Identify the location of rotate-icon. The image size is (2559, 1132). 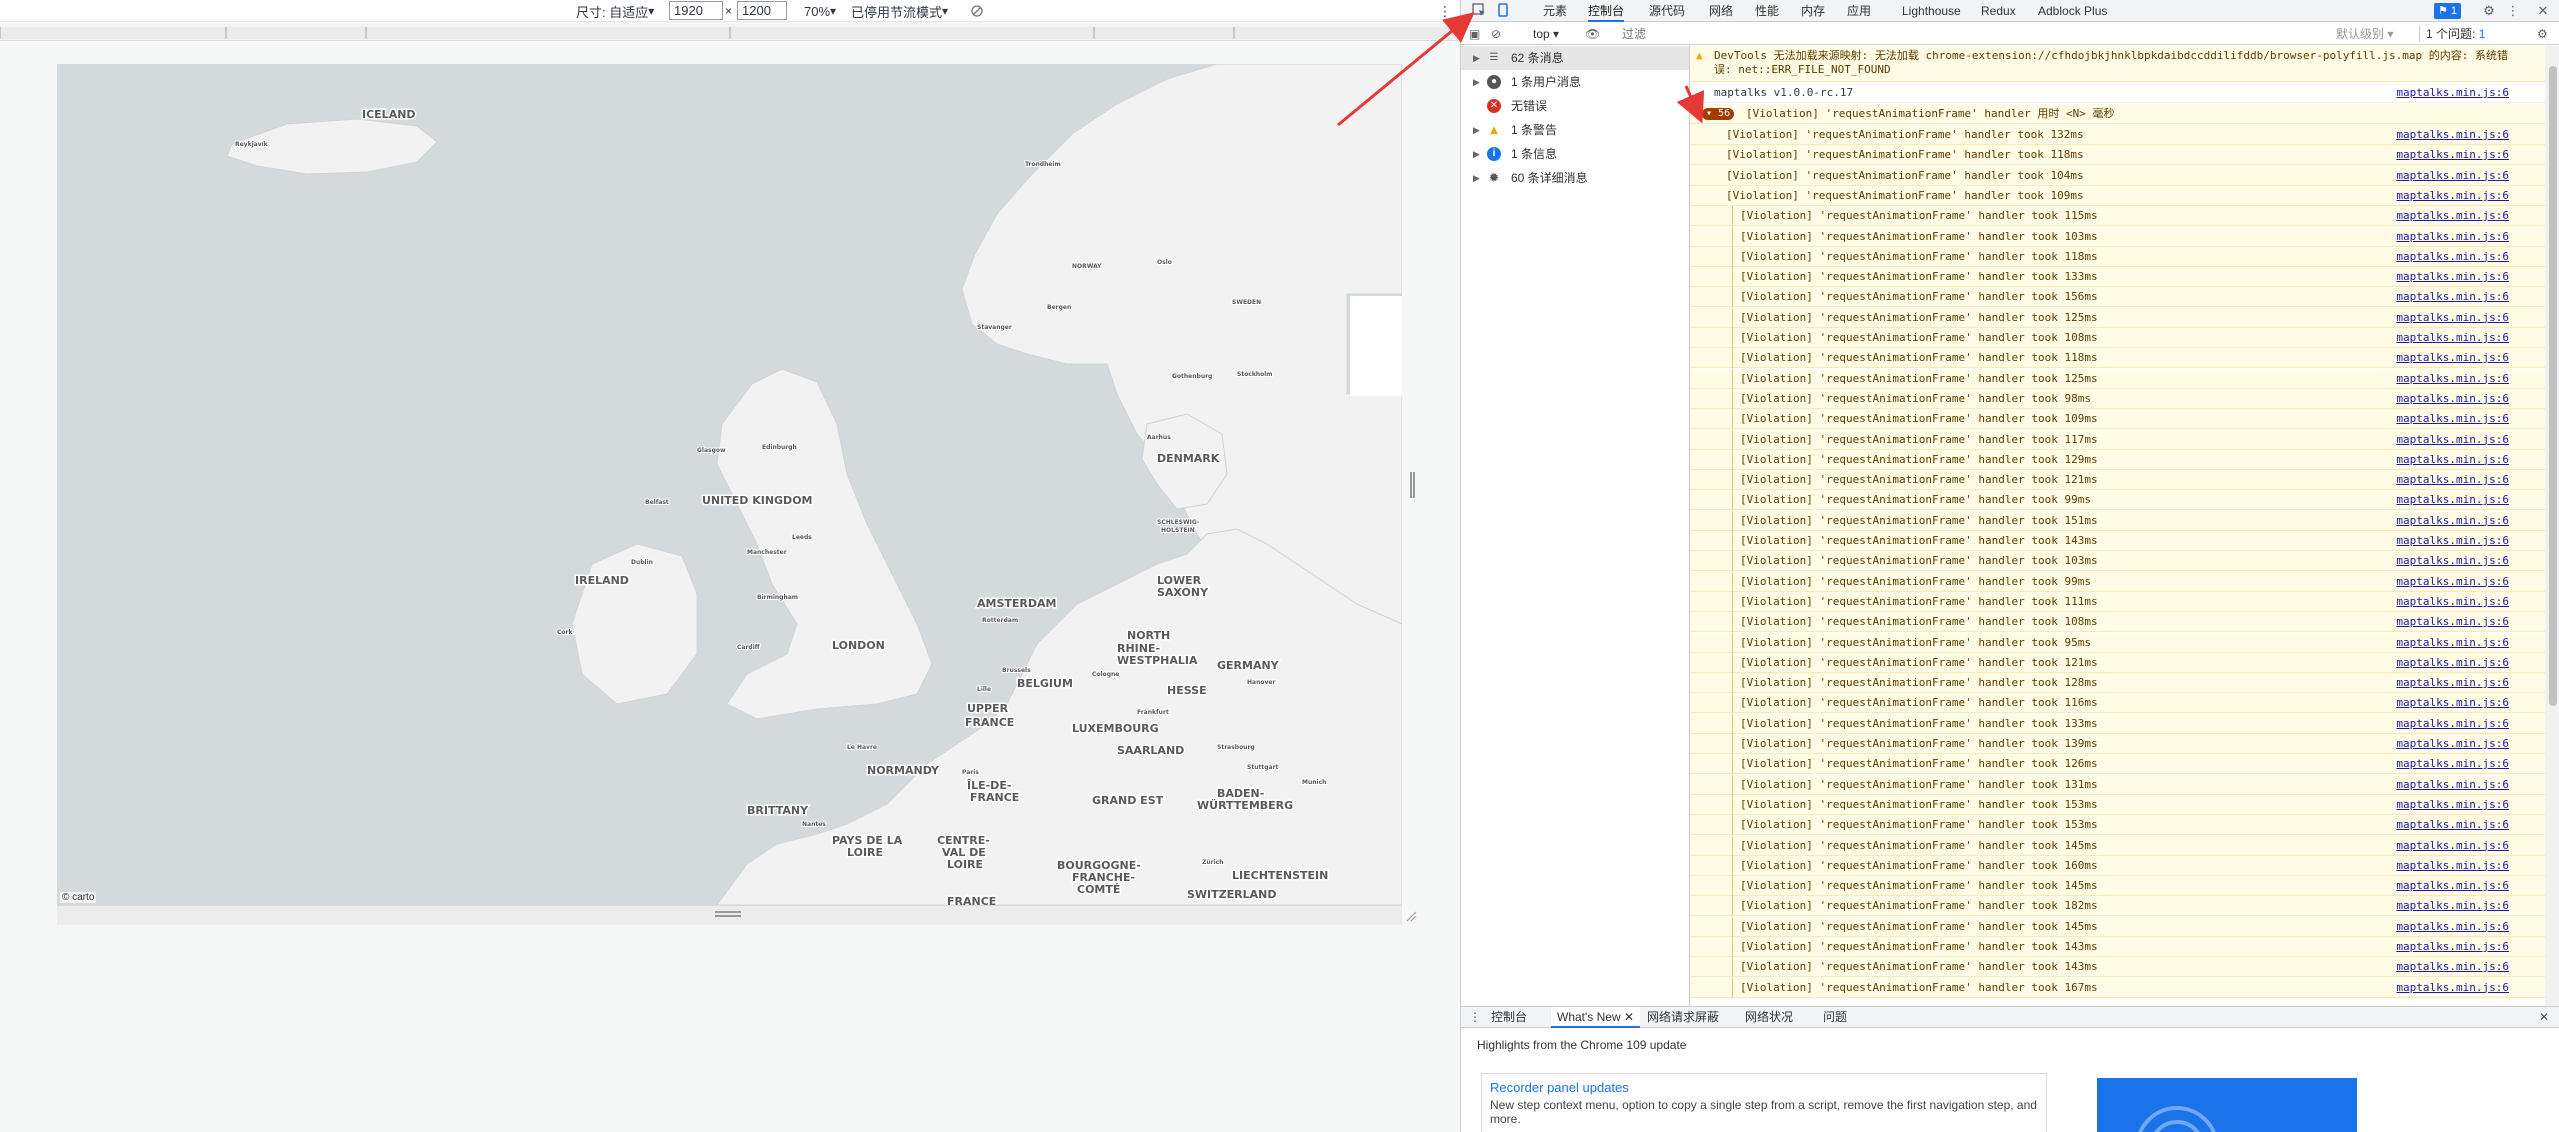
(977, 11).